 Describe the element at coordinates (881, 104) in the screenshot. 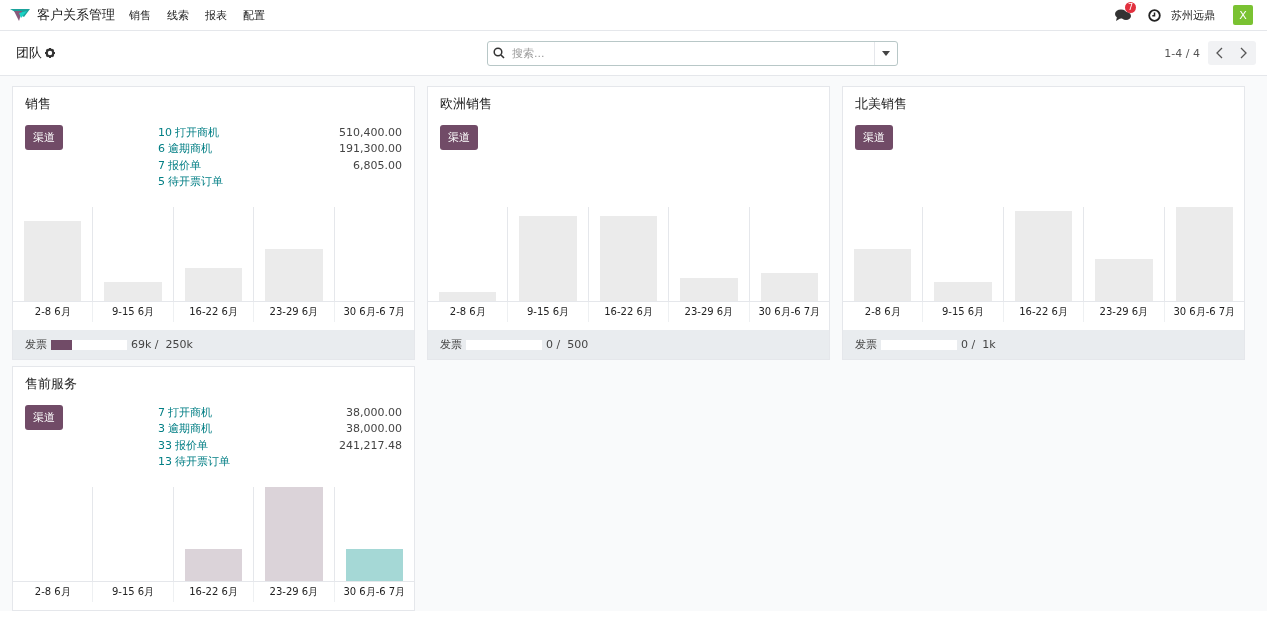

I see `team-name: 北美销售` at that location.